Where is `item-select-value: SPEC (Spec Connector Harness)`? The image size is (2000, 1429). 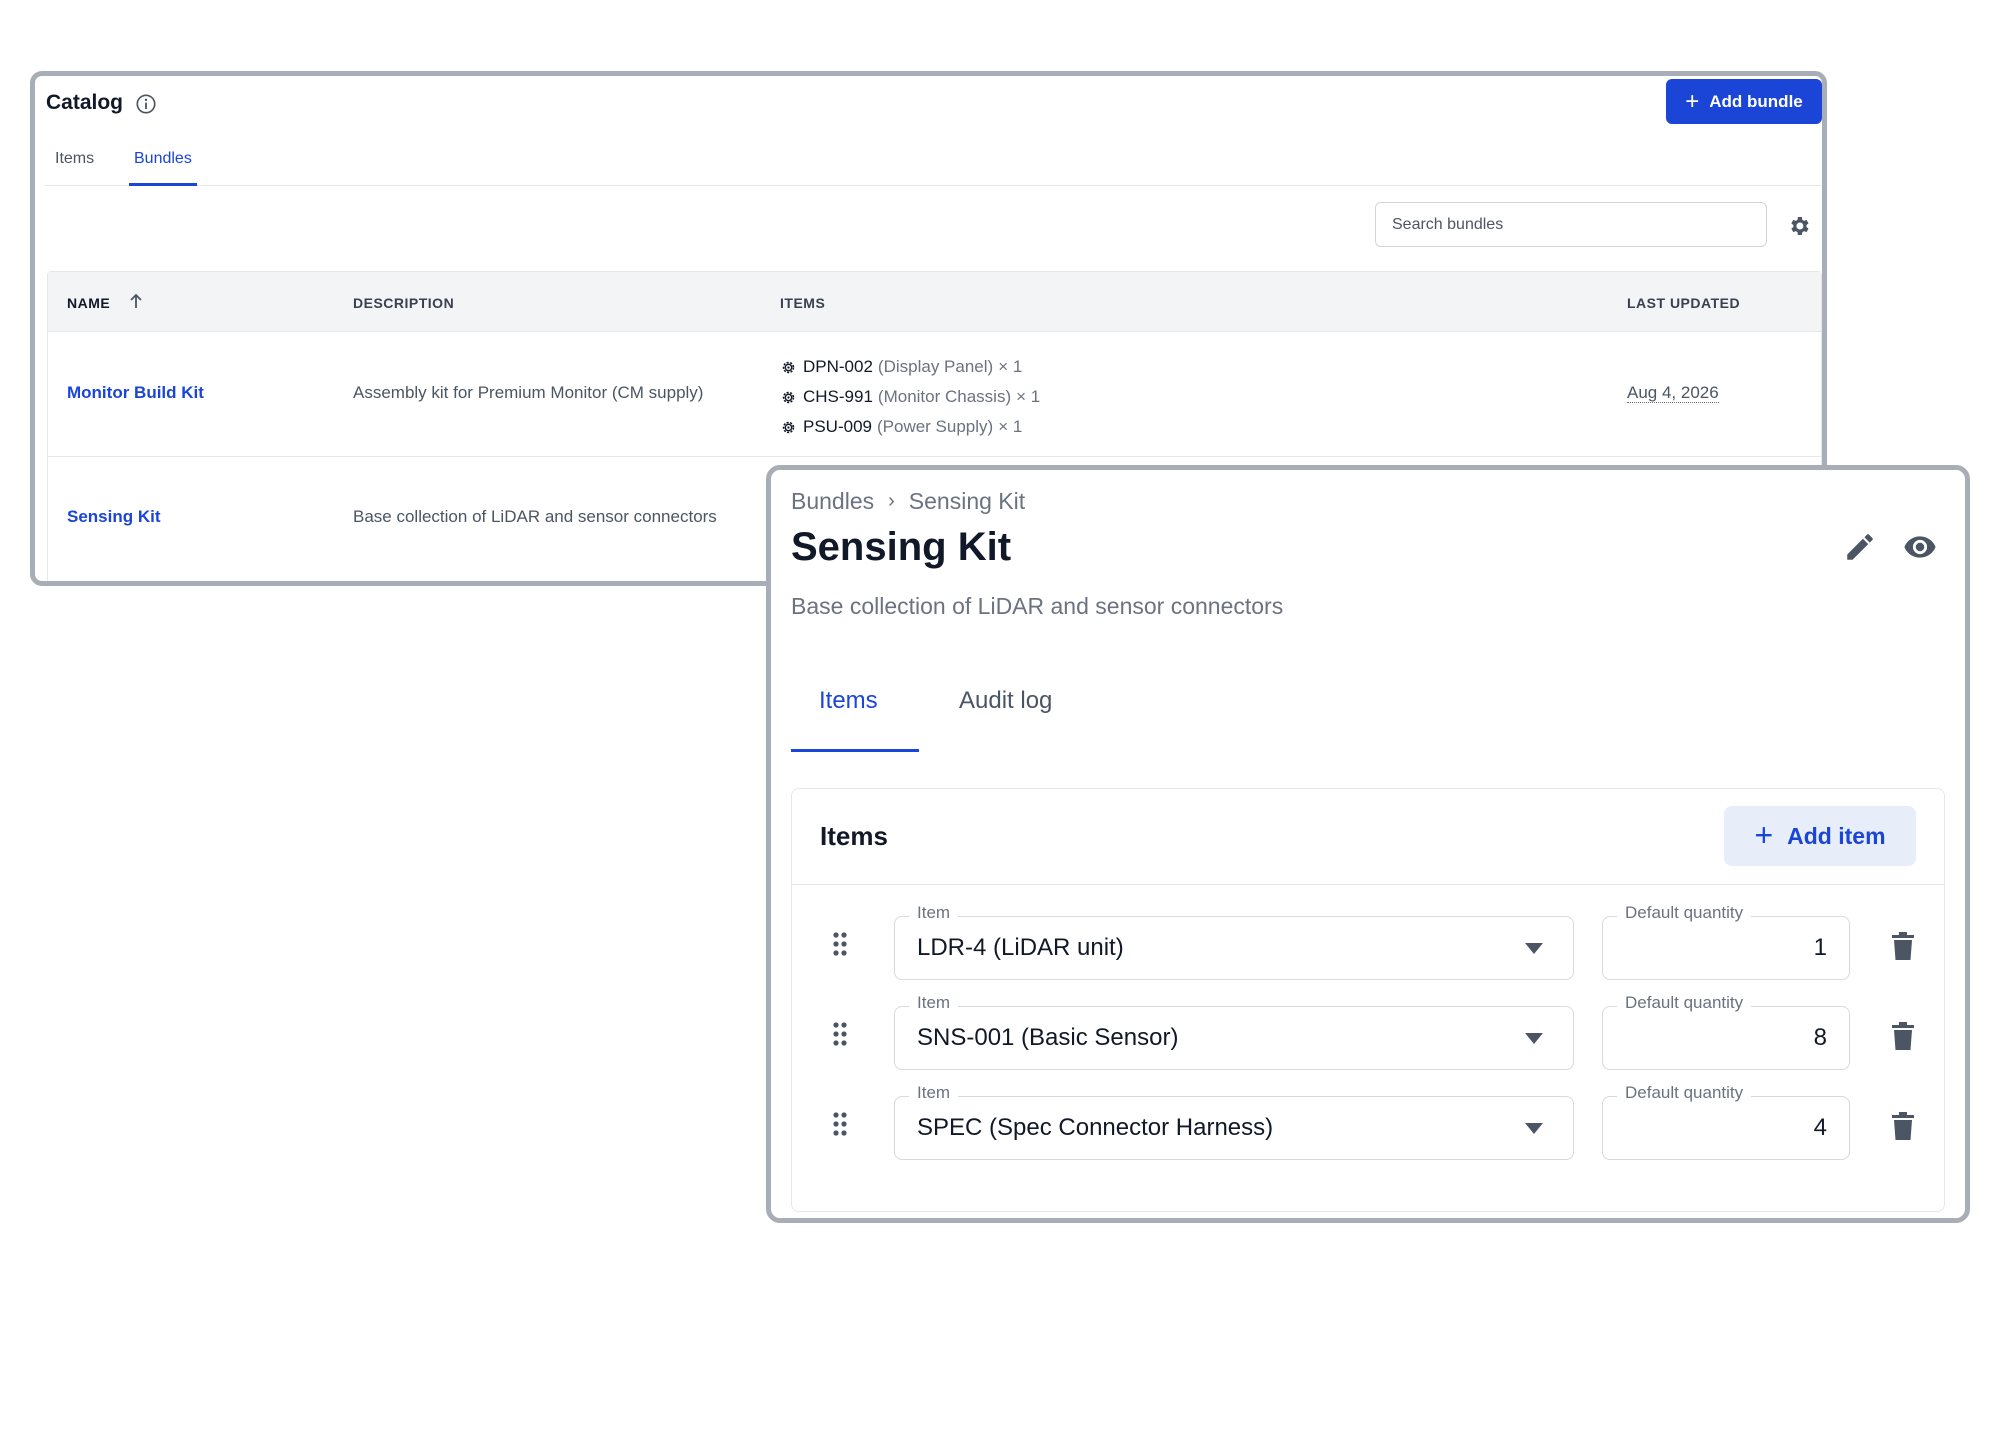 item-select-value: SPEC (Spec Connector Harness) is located at coordinates (1095, 1127).